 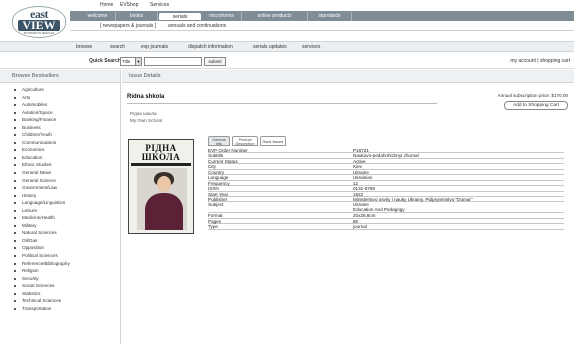 What do you see at coordinates (275, 16) in the screenshot?
I see `tab-online-products: online products` at bounding box center [275, 16].